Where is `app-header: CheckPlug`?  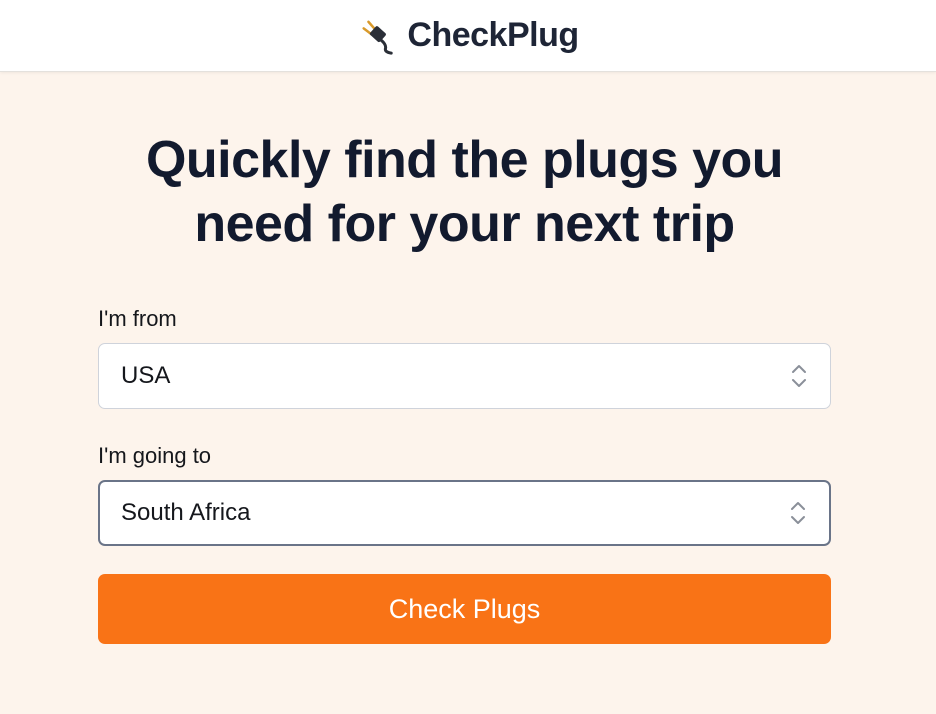
app-header: CheckPlug is located at coordinates (468, 36).